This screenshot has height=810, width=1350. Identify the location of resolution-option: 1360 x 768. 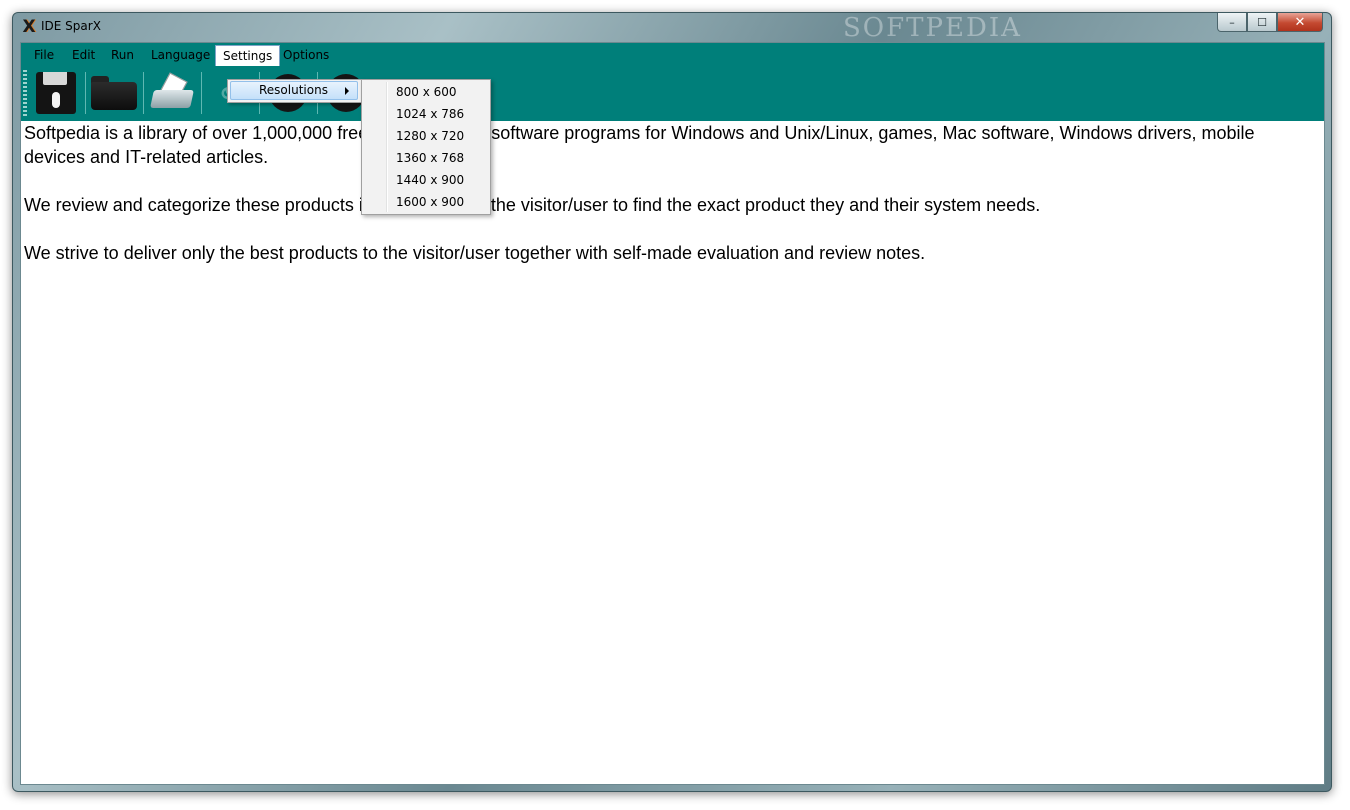
(425, 158).